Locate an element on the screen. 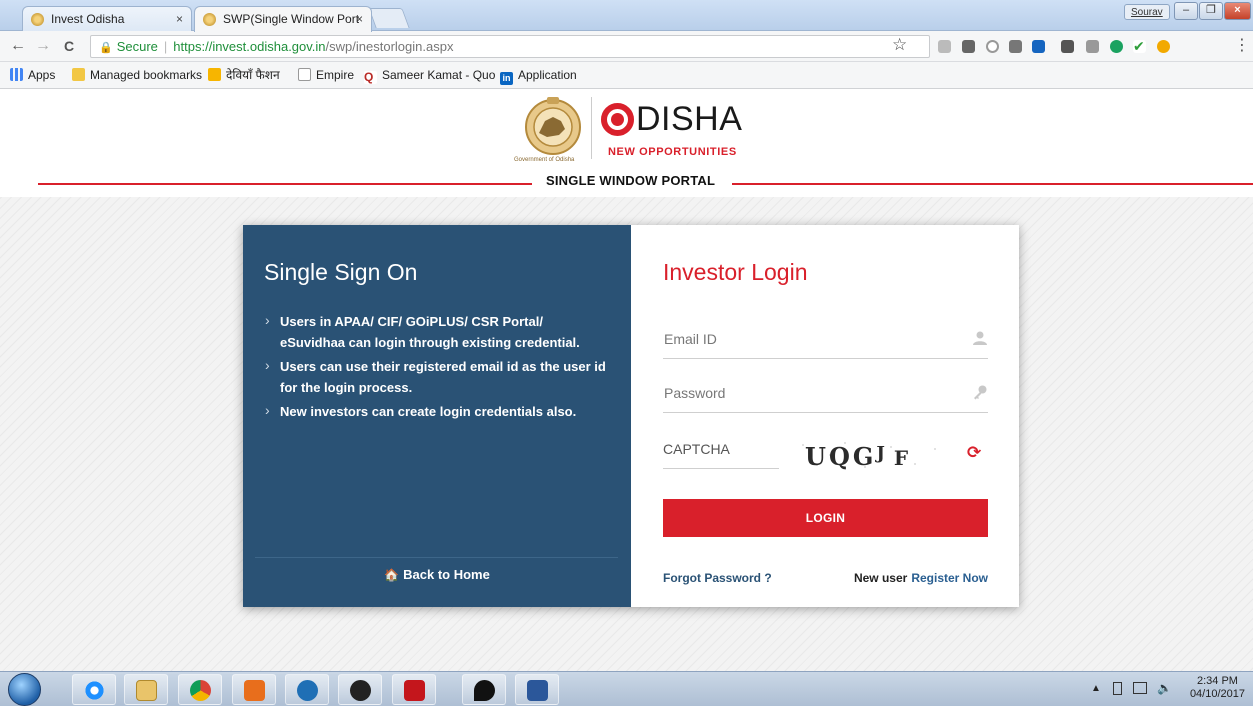 This screenshot has height=706, width=1253. timer-extension-icon is located at coordinates (992, 46).